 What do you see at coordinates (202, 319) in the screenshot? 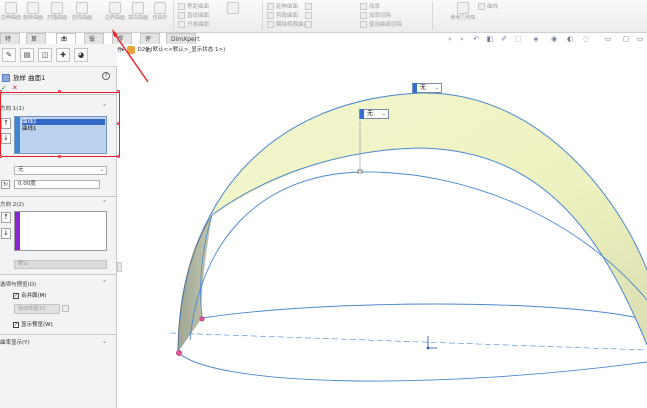
I see `end-point-handle` at bounding box center [202, 319].